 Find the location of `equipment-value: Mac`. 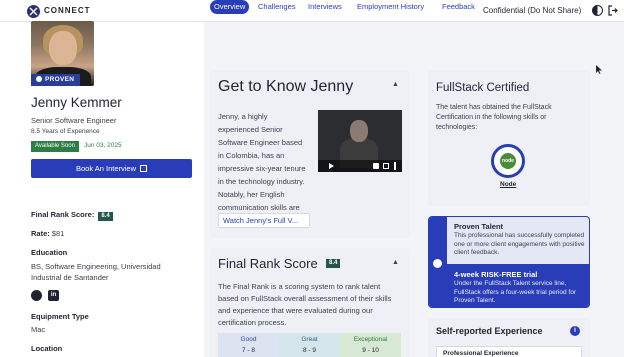

equipment-value: Mac is located at coordinates (38, 329).